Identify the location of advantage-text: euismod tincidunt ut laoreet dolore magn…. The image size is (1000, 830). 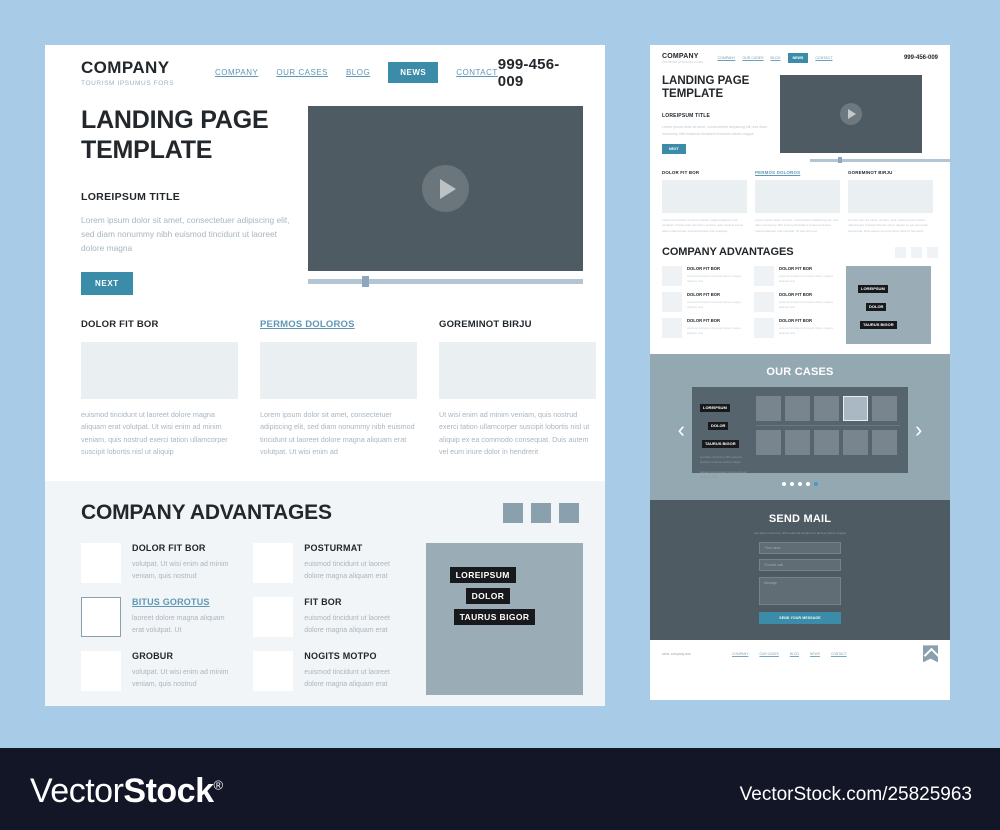
(347, 624).